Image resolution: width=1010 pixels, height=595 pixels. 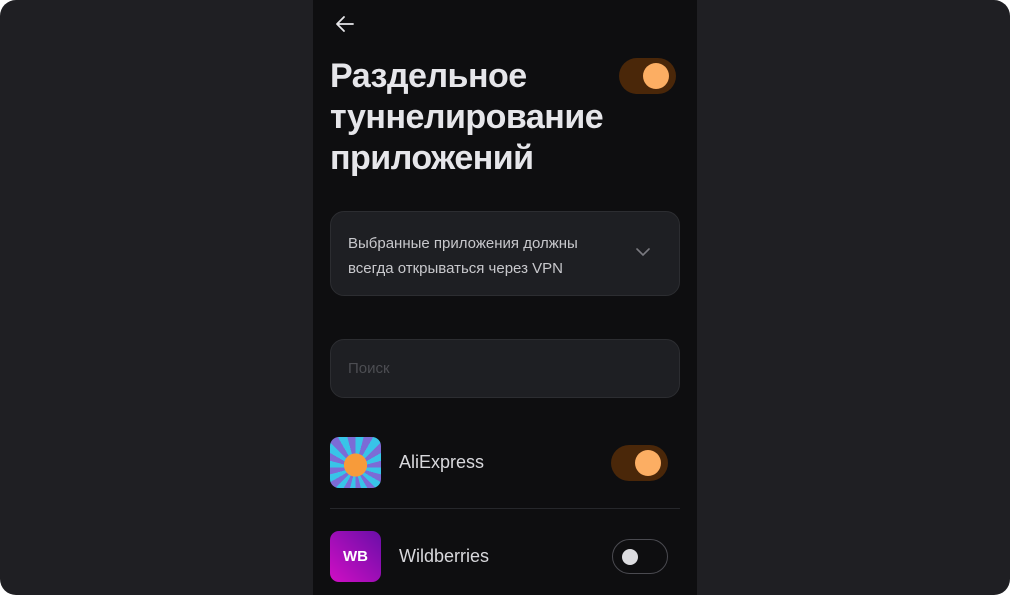 What do you see at coordinates (505, 463) in the screenshot?
I see `app-row-aliexpress: AliExpress` at bounding box center [505, 463].